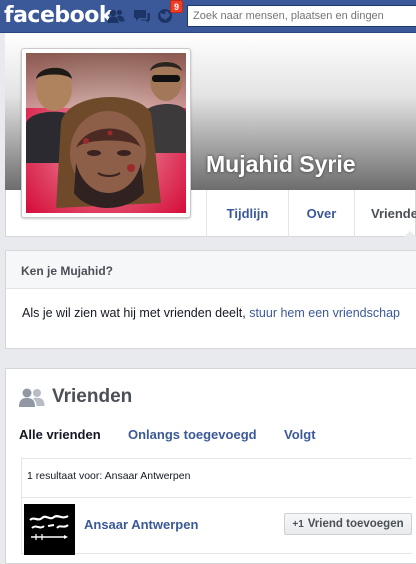 This screenshot has height=564, width=416. What do you see at coordinates (409, 234) in the screenshot?
I see `active-tab-indicator` at bounding box center [409, 234].